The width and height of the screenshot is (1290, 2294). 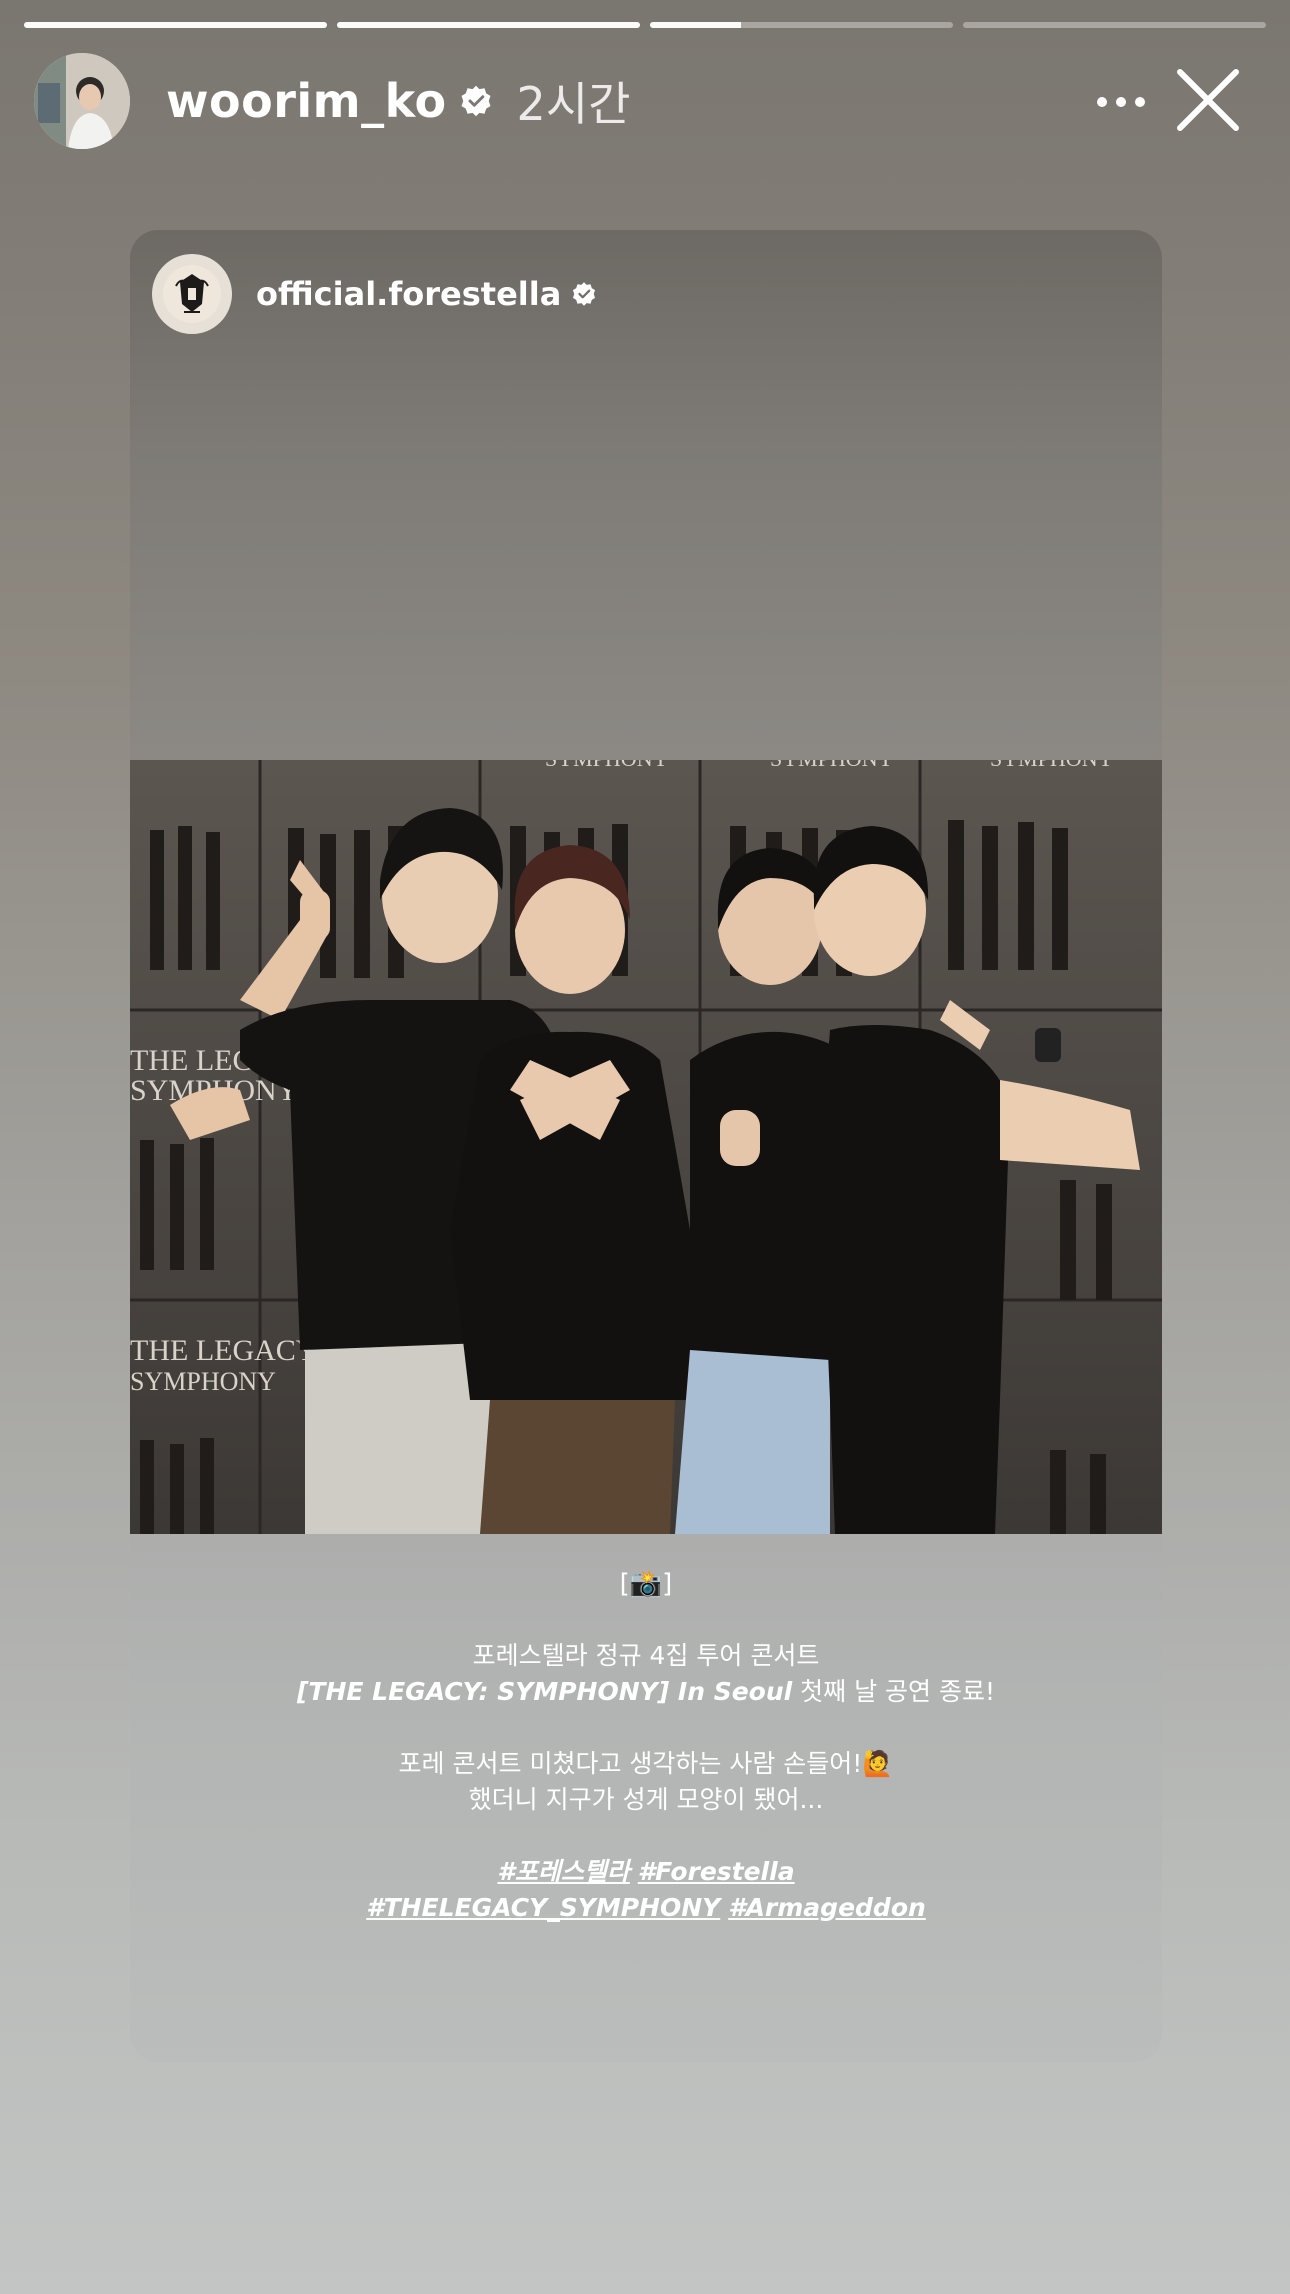 I want to click on hashtag-line-2: #THELEGACY_SYMPHONY #Armageddon, so click(x=646, y=1908).